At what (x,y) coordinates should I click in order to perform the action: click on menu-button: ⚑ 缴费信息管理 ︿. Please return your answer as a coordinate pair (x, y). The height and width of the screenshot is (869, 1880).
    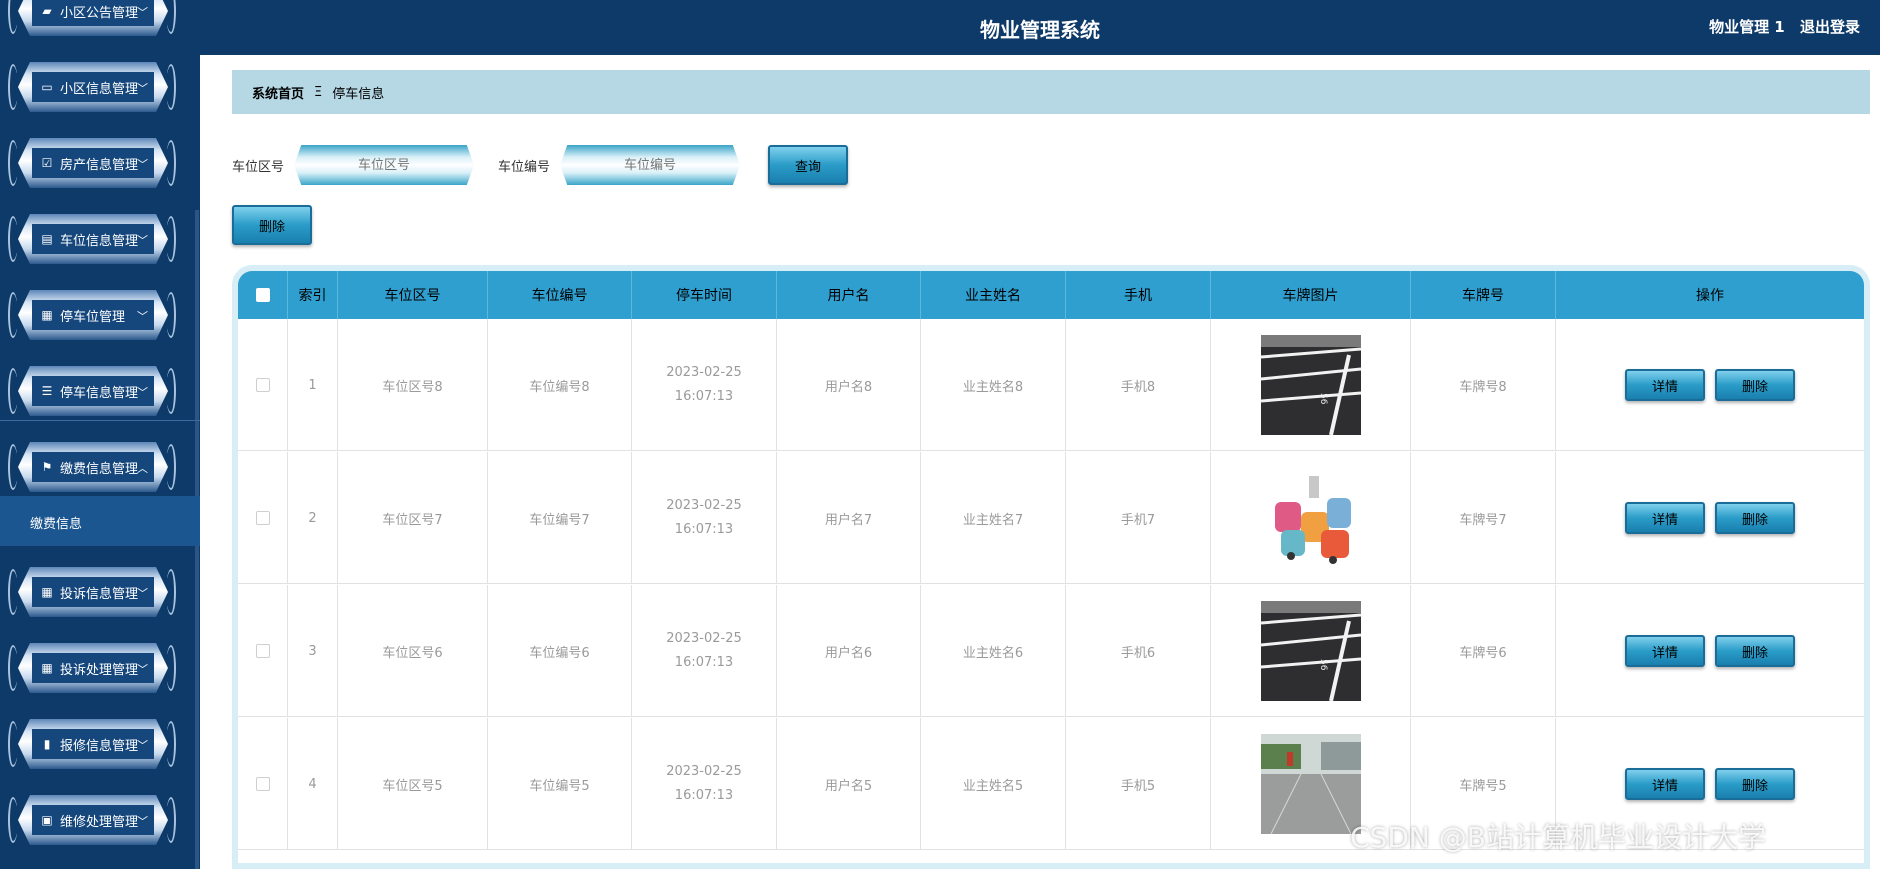
    Looking at the image, I should click on (93, 467).